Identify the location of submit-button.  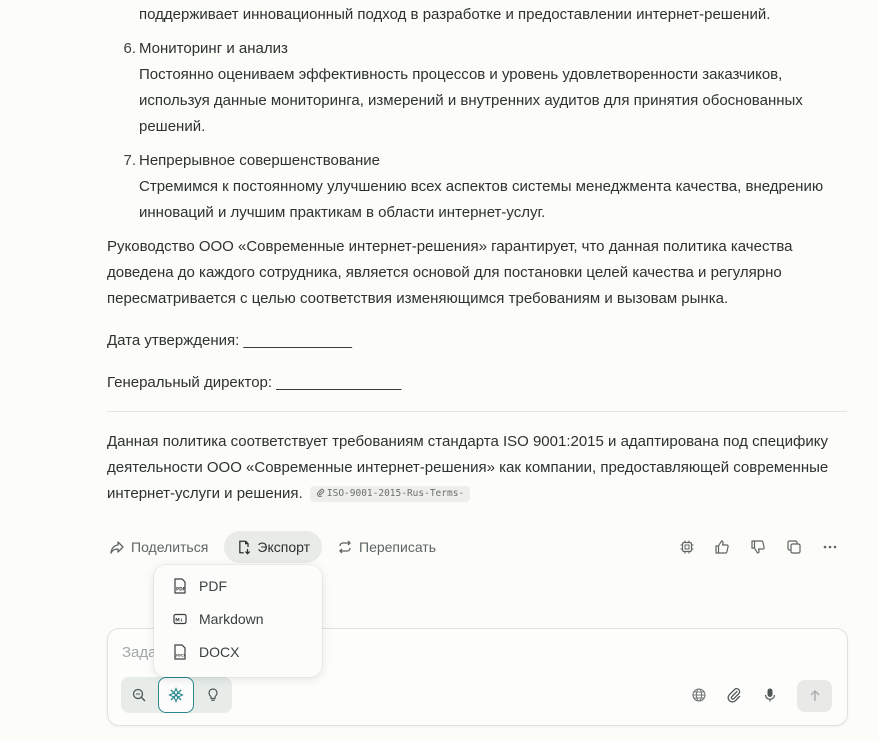
(814, 696).